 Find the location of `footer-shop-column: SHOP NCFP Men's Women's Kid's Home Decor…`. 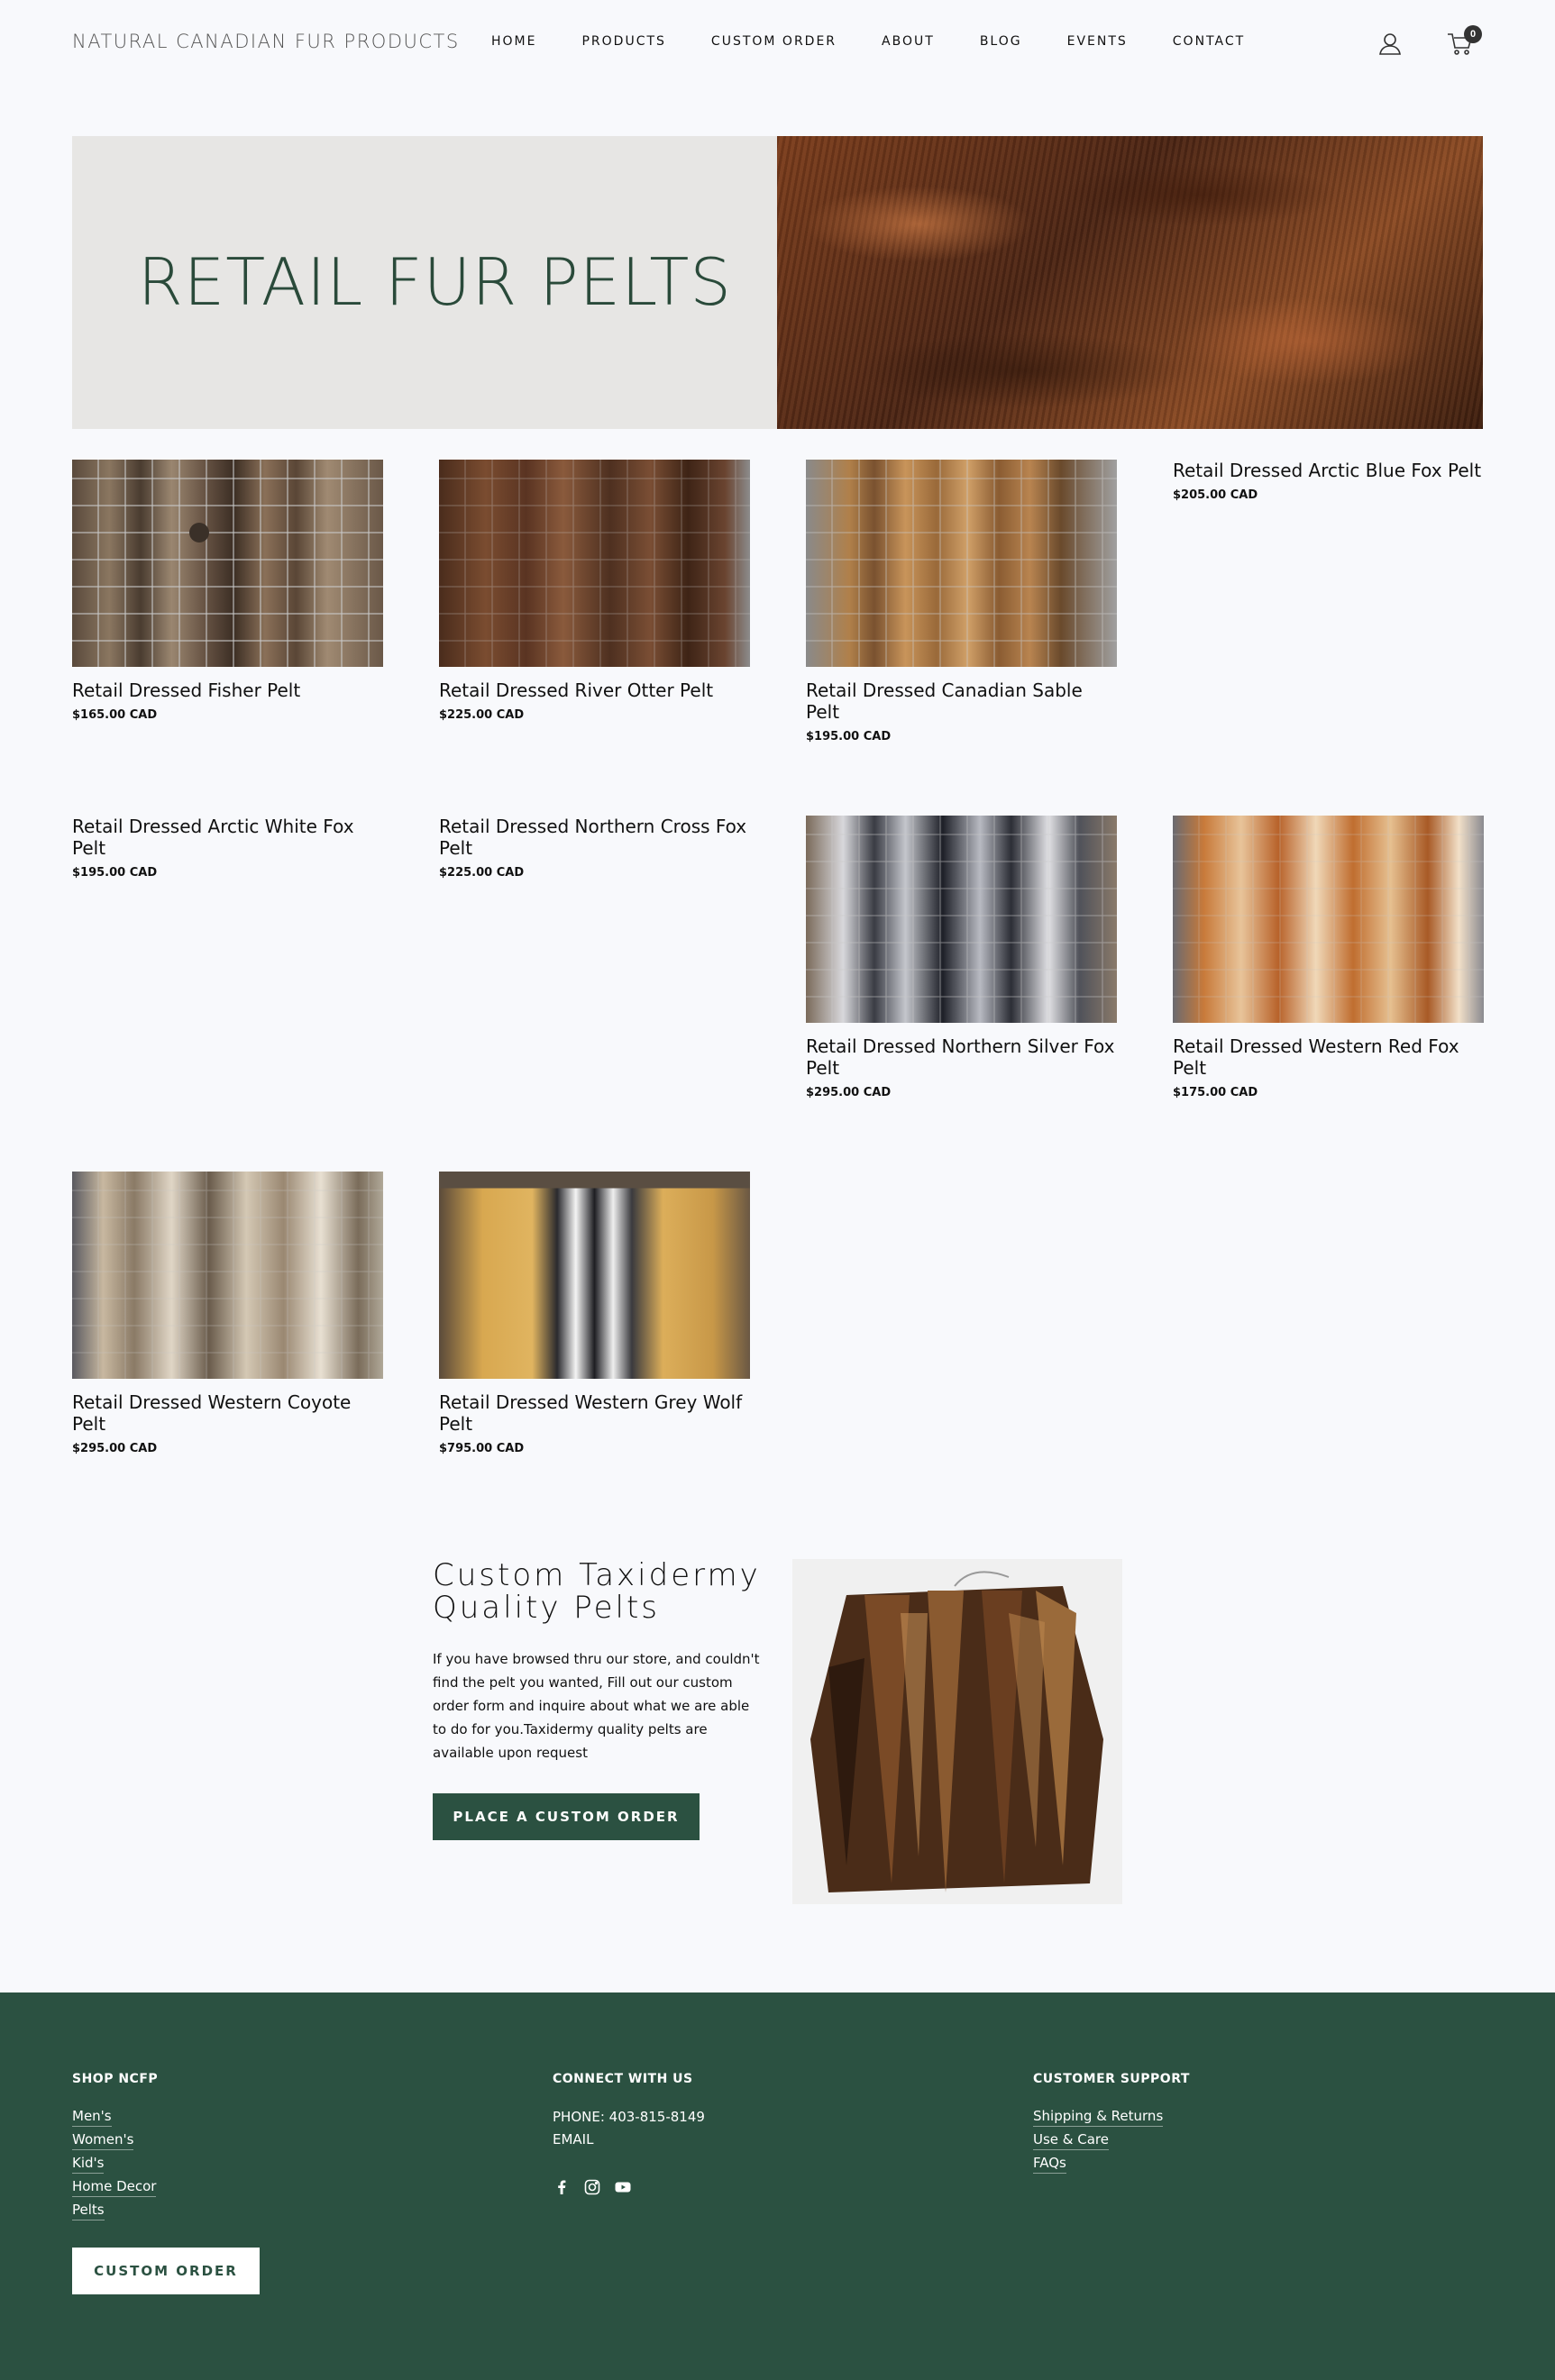

footer-shop-column: SHOP NCFP Men's Women's Kid's Home Decor… is located at coordinates (115, 2147).